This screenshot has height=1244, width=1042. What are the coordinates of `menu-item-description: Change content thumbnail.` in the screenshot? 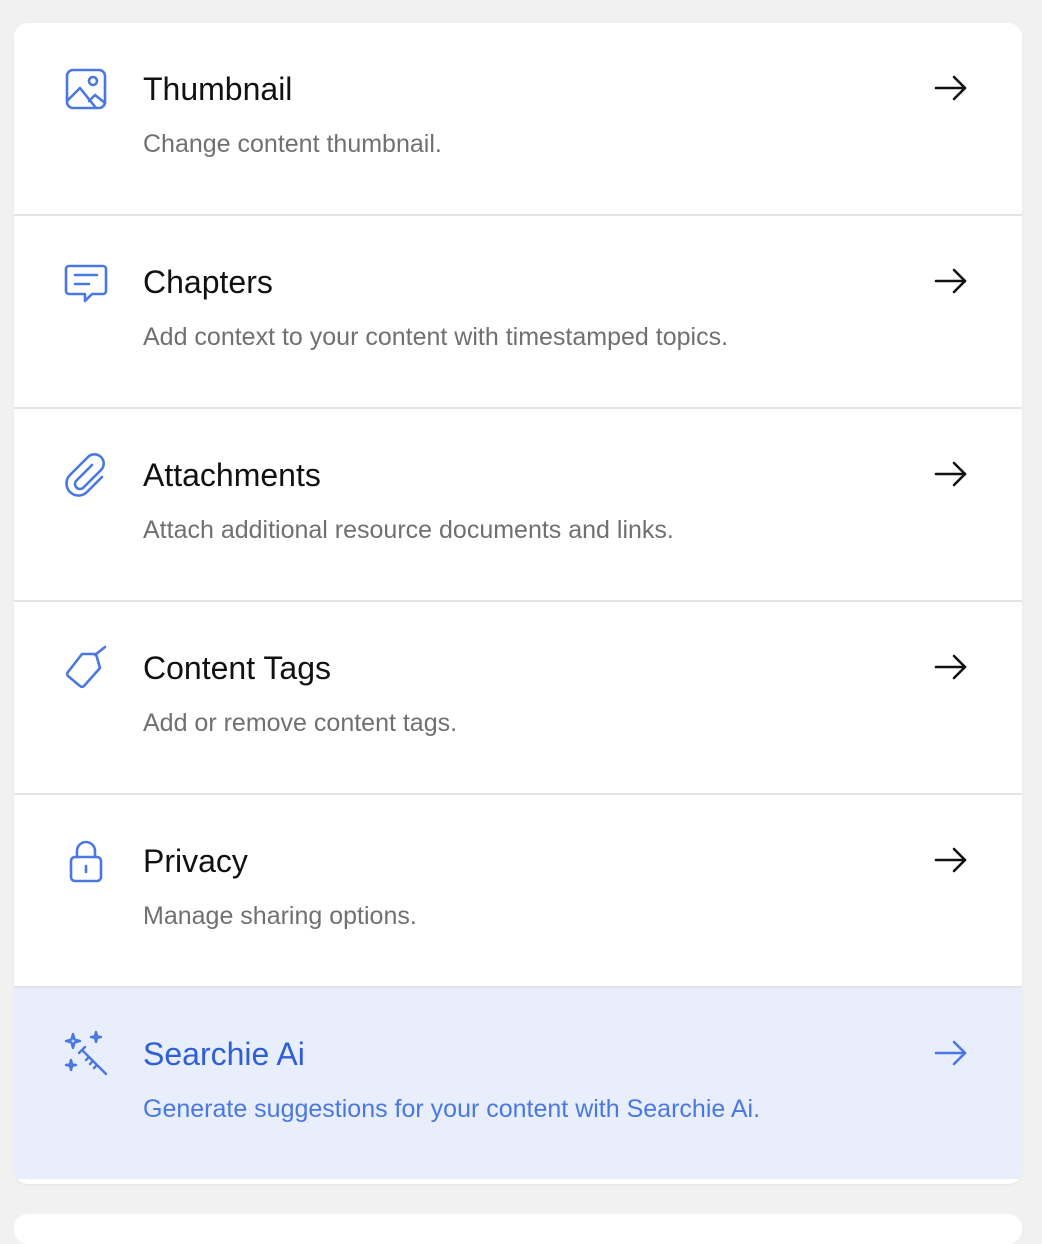 It's located at (292, 144).